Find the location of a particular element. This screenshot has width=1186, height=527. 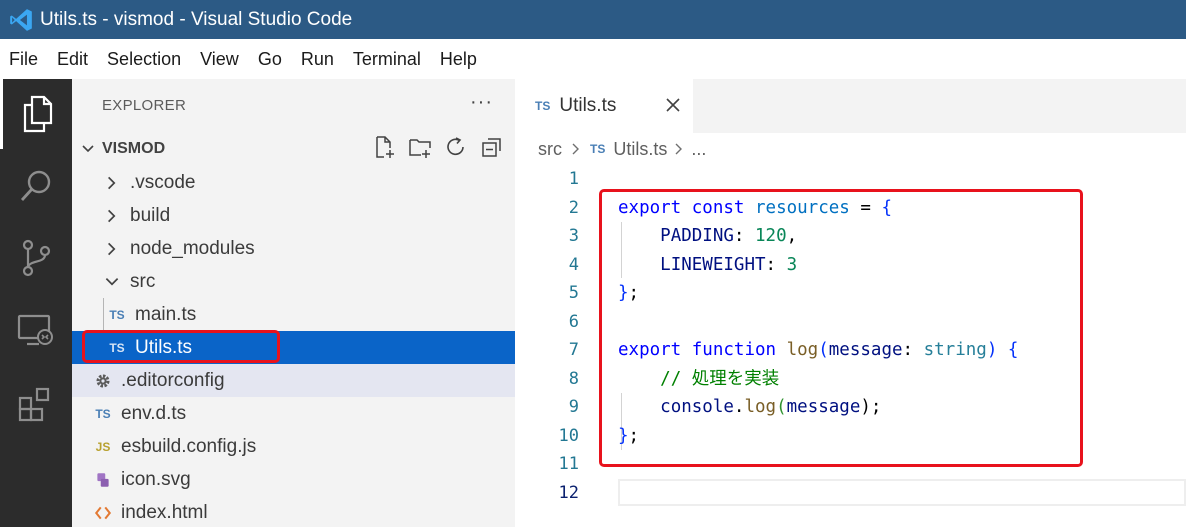

tree-label: env.d.ts is located at coordinates (154, 413).